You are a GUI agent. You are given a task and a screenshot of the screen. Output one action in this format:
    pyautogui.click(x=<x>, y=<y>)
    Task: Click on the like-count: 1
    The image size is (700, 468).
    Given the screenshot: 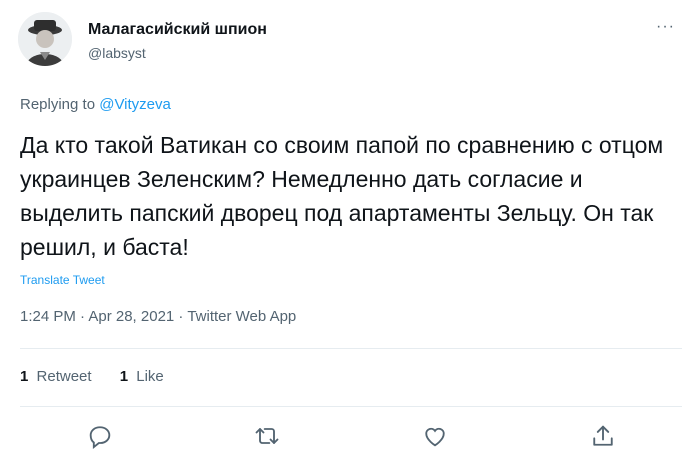 What is the action you would take?
    pyautogui.click(x=124, y=376)
    